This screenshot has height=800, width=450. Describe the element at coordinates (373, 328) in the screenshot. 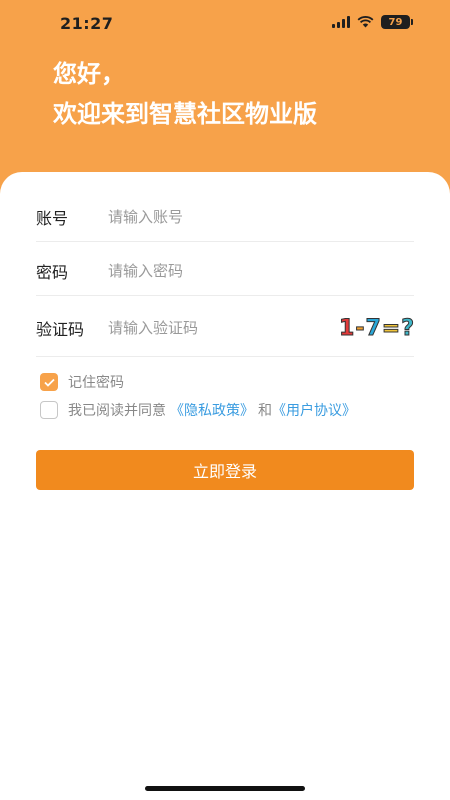

I see `captcha-glyph: 7` at that location.